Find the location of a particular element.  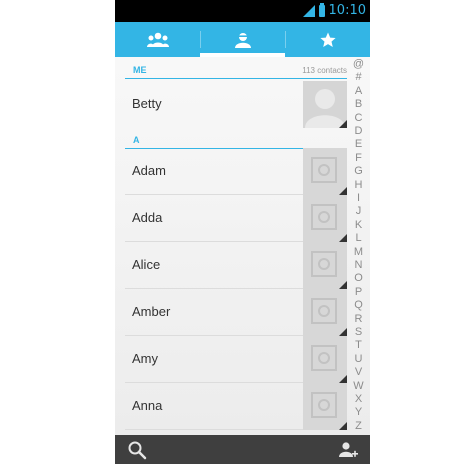

alpha-index-letter: V is located at coordinates (358, 372).